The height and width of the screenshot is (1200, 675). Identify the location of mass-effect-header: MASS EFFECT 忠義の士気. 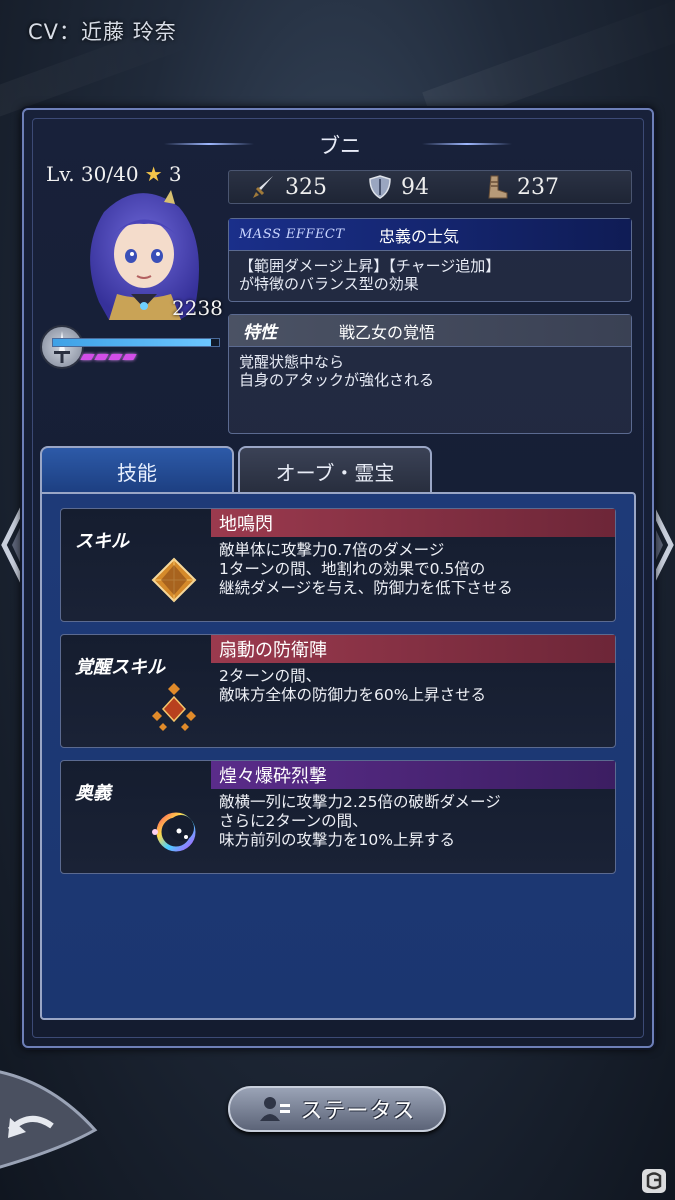
(430, 235).